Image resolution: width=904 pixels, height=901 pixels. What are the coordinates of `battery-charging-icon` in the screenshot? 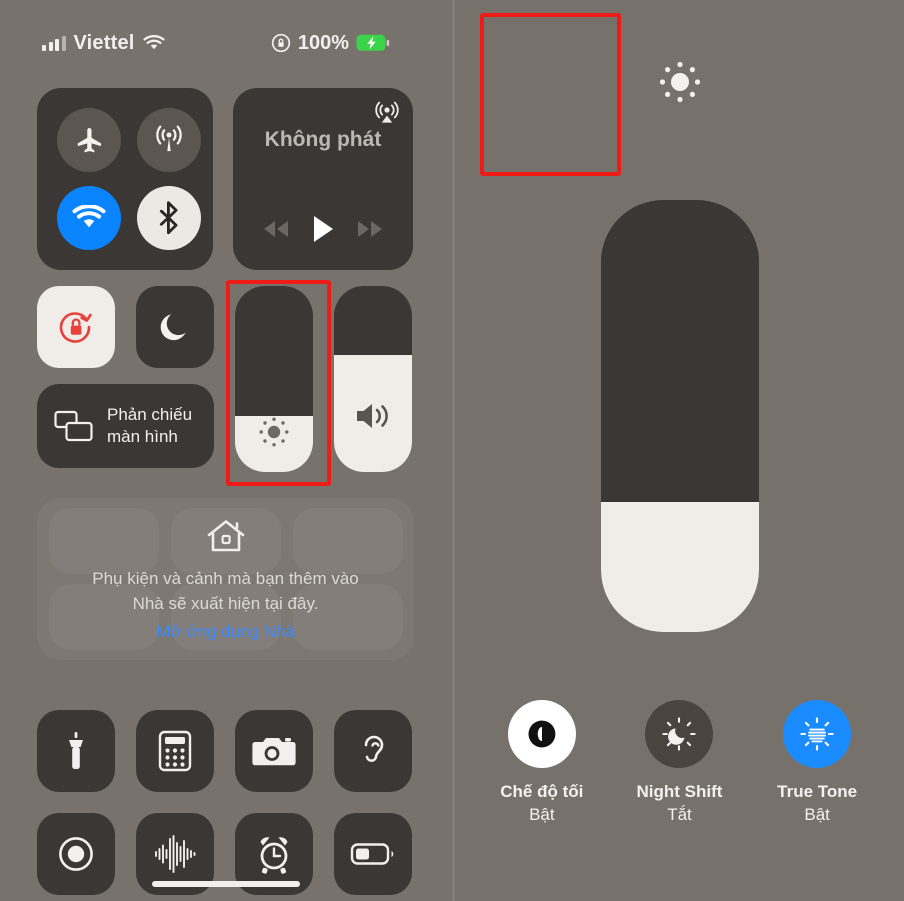 It's located at (373, 42).